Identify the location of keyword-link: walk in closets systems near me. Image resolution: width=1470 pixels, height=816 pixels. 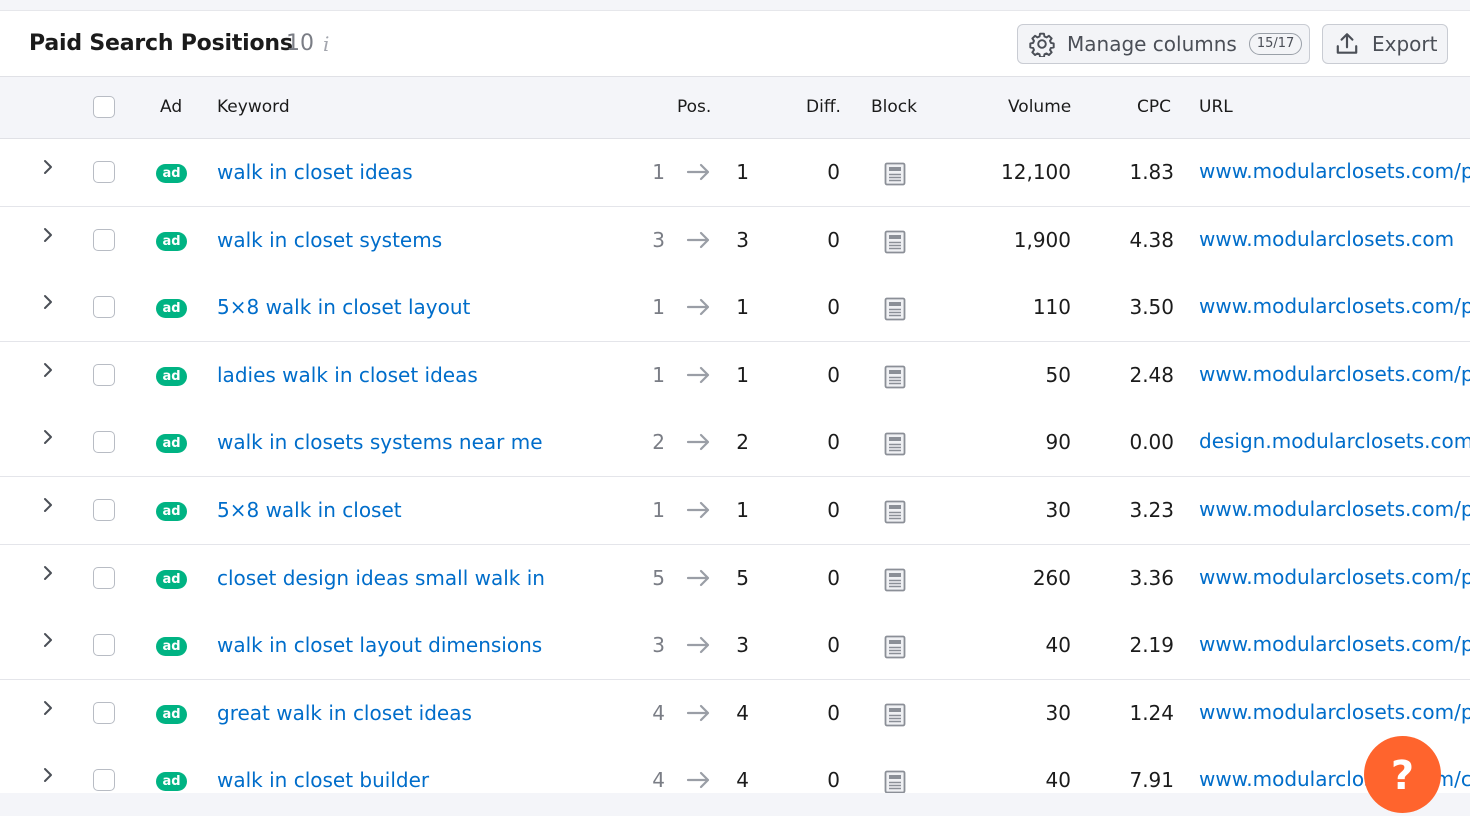
(380, 442).